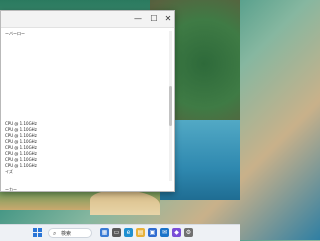 The width and height of the screenshot is (320, 241). What do you see at coordinates (138, 19) in the screenshot?
I see `minimize-button: —` at bounding box center [138, 19].